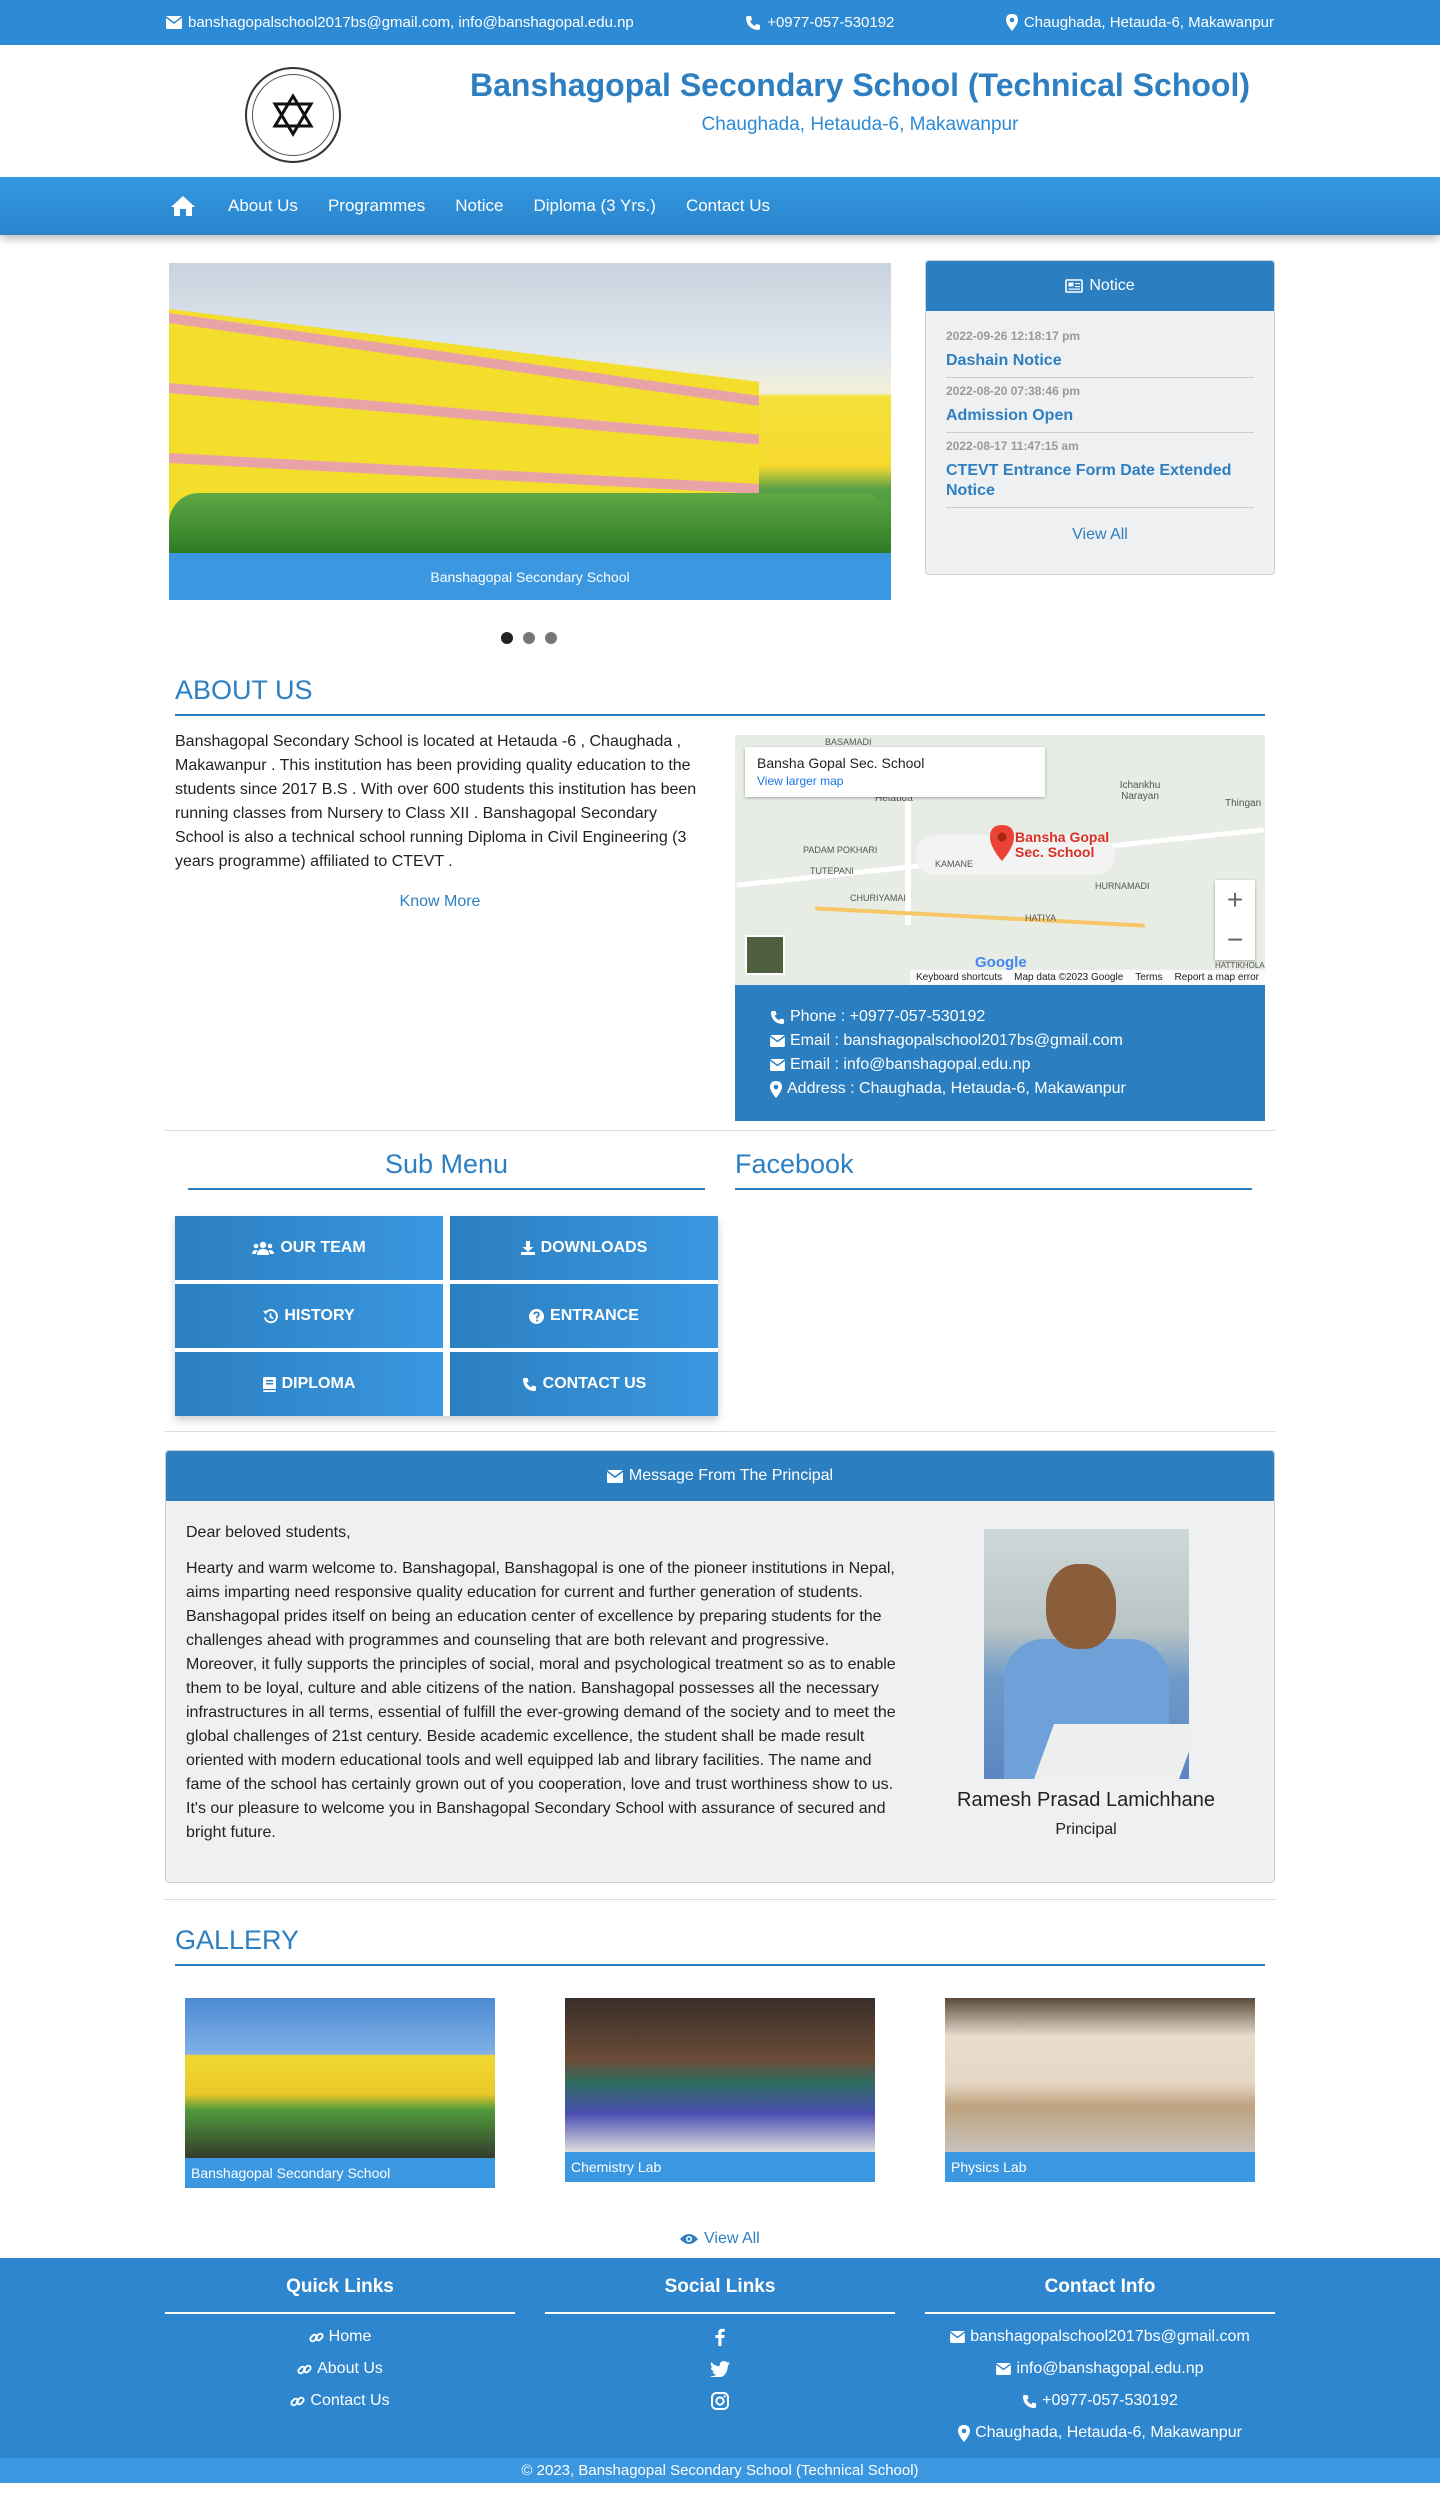 The image size is (1440, 2511). I want to click on gallery-caption: Banshagopal Secondary School, so click(340, 2173).